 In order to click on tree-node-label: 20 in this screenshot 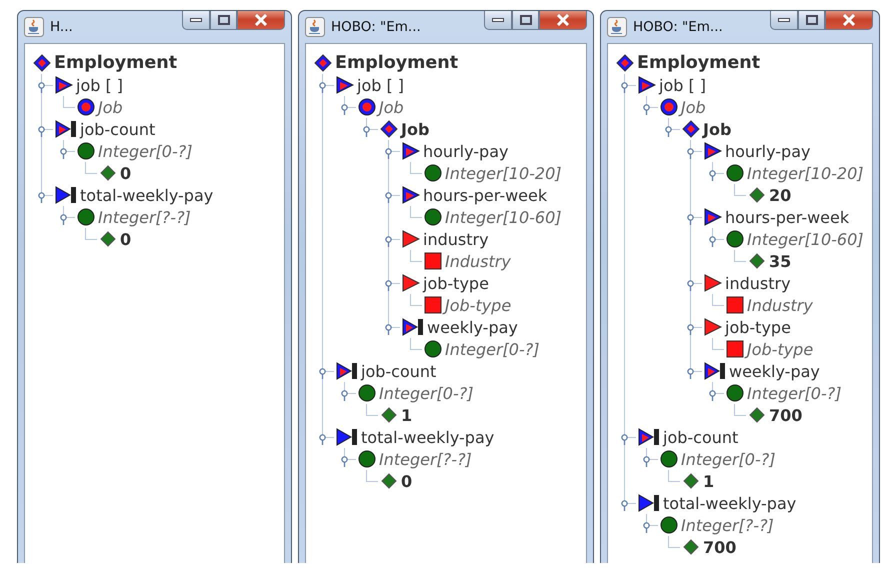, I will do `click(780, 195)`.